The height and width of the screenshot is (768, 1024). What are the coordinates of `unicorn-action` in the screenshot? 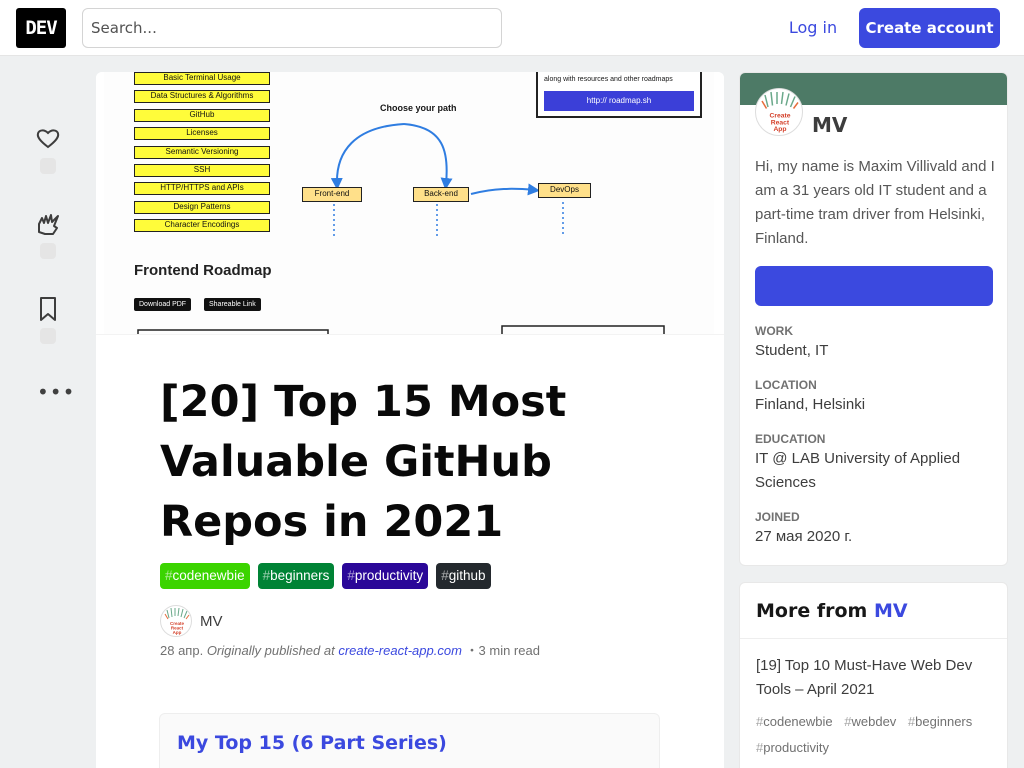 It's located at (48, 224).